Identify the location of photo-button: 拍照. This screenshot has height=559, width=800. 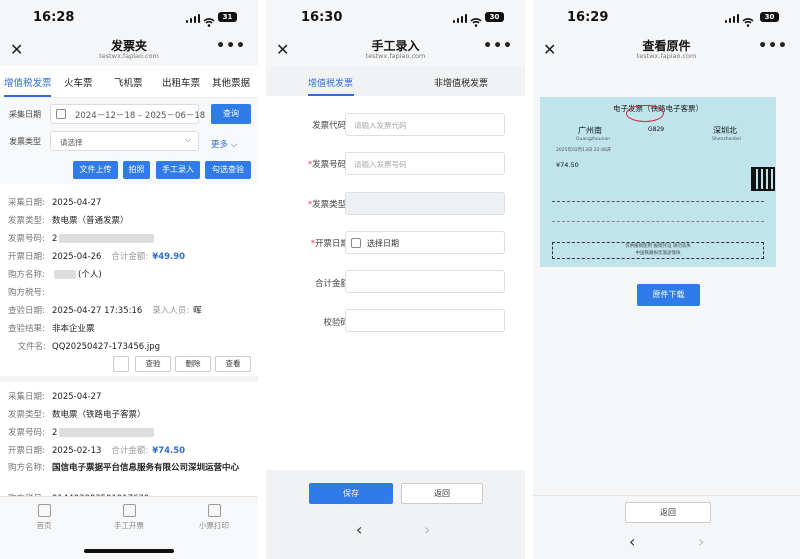
(136, 170).